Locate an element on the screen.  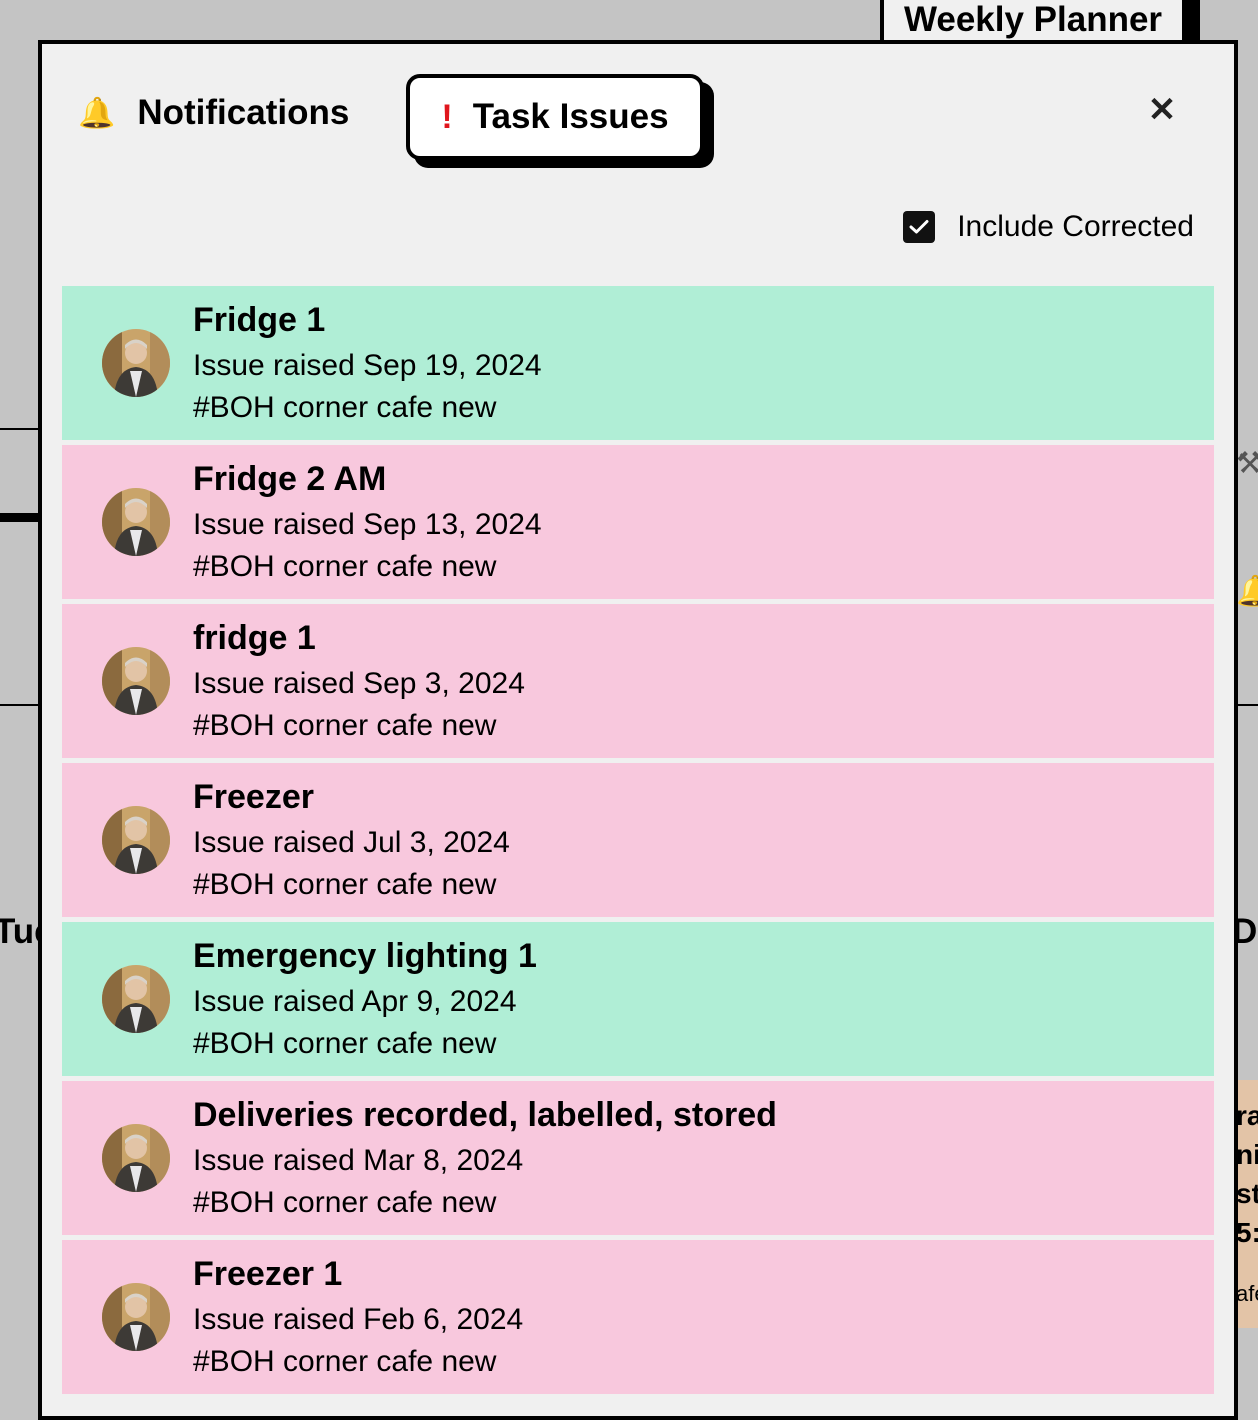
issue-title: Freezer 1 is located at coordinates (268, 1274).